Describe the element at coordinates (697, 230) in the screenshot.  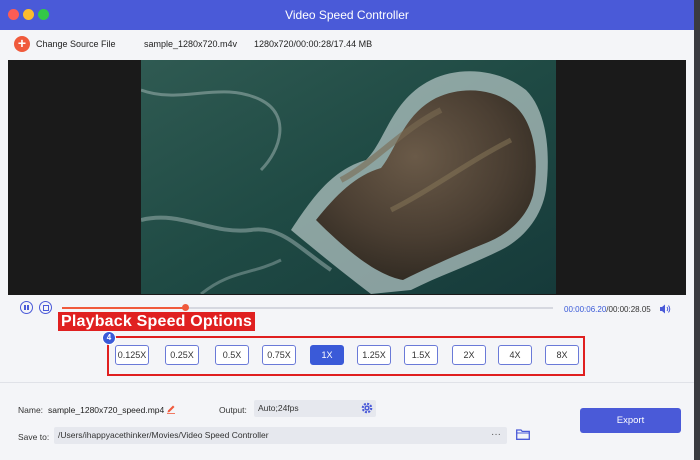
I see `desktop-background` at that location.